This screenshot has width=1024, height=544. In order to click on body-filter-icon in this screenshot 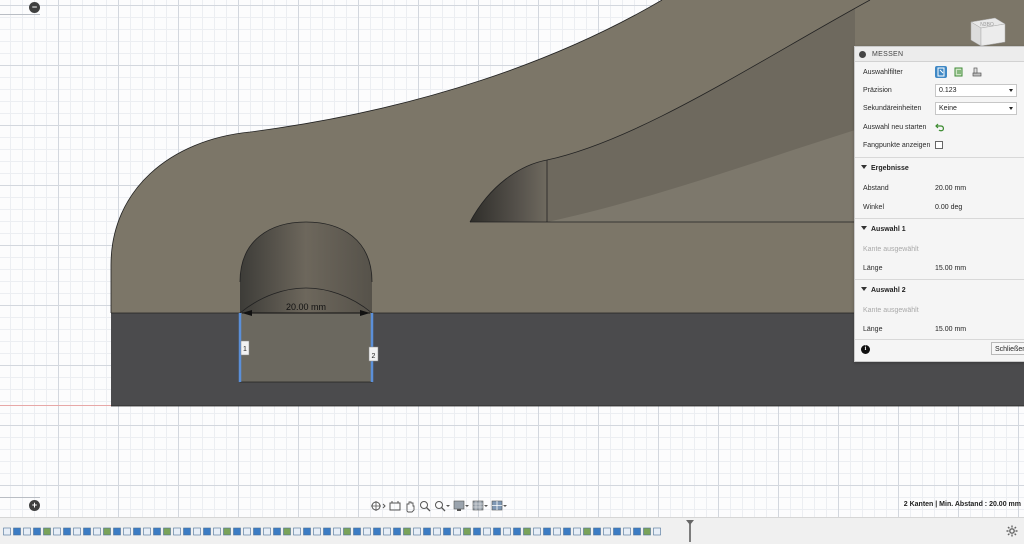, I will do `click(977, 72)`.